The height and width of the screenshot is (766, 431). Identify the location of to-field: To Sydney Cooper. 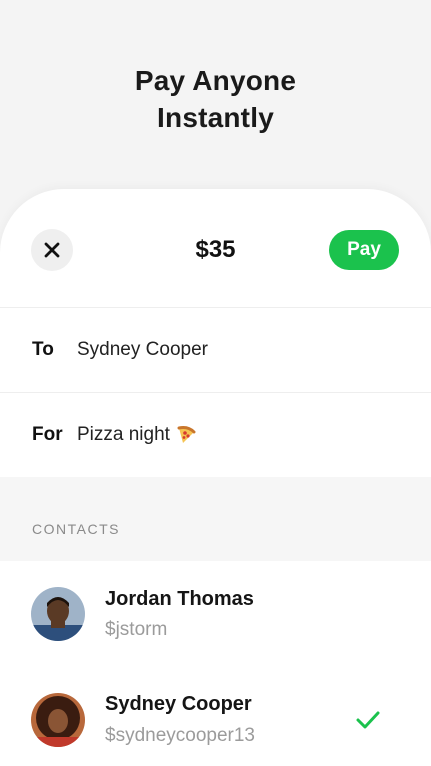
(215, 349).